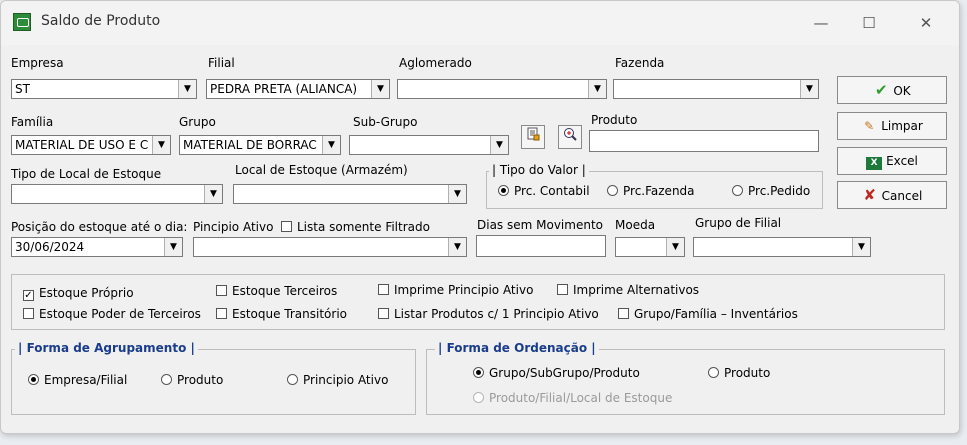 The height and width of the screenshot is (445, 967). Describe the element at coordinates (260, 145) in the screenshot. I see `grupo-select: MATERIAL DE BORRAC ▼` at that location.